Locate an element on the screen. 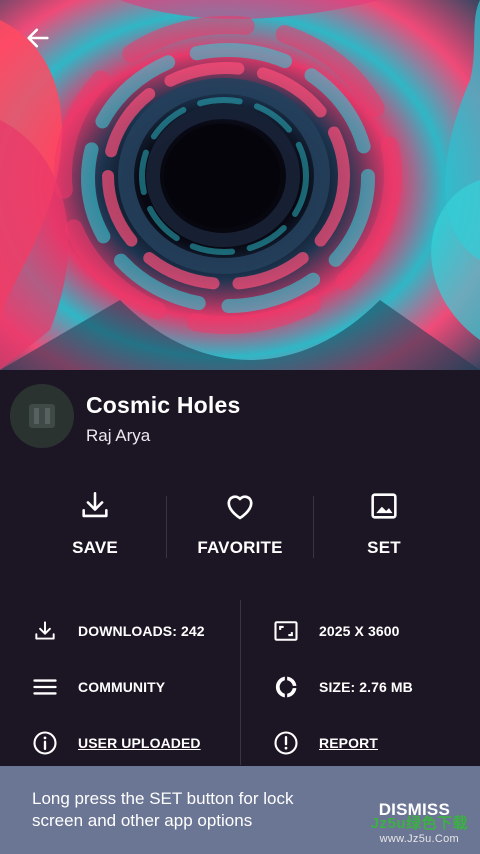 Image resolution: width=480 pixels, height=854 pixels. wallpaper-info: Cosmic Holes Raj Arya is located at coordinates (240, 420).